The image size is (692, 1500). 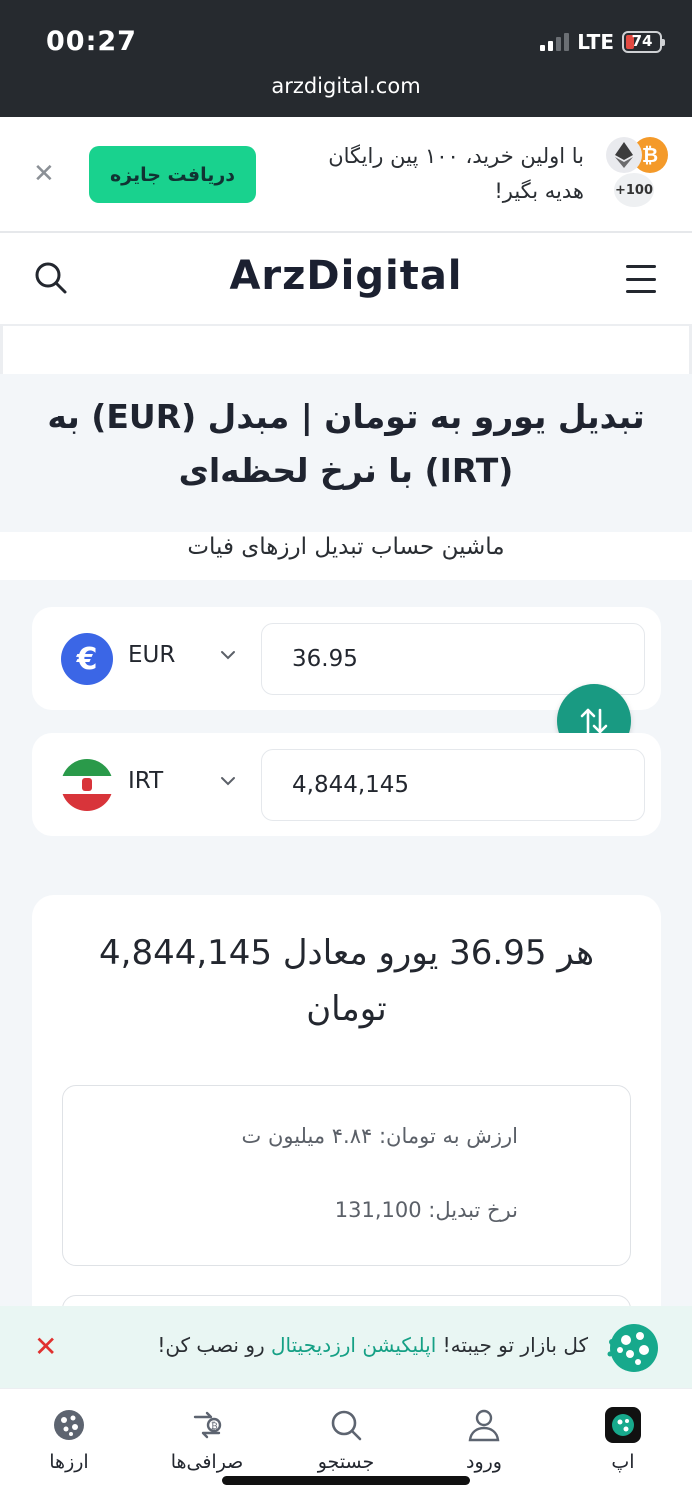 What do you see at coordinates (346, 350) in the screenshot?
I see `content-spacer` at bounding box center [346, 350].